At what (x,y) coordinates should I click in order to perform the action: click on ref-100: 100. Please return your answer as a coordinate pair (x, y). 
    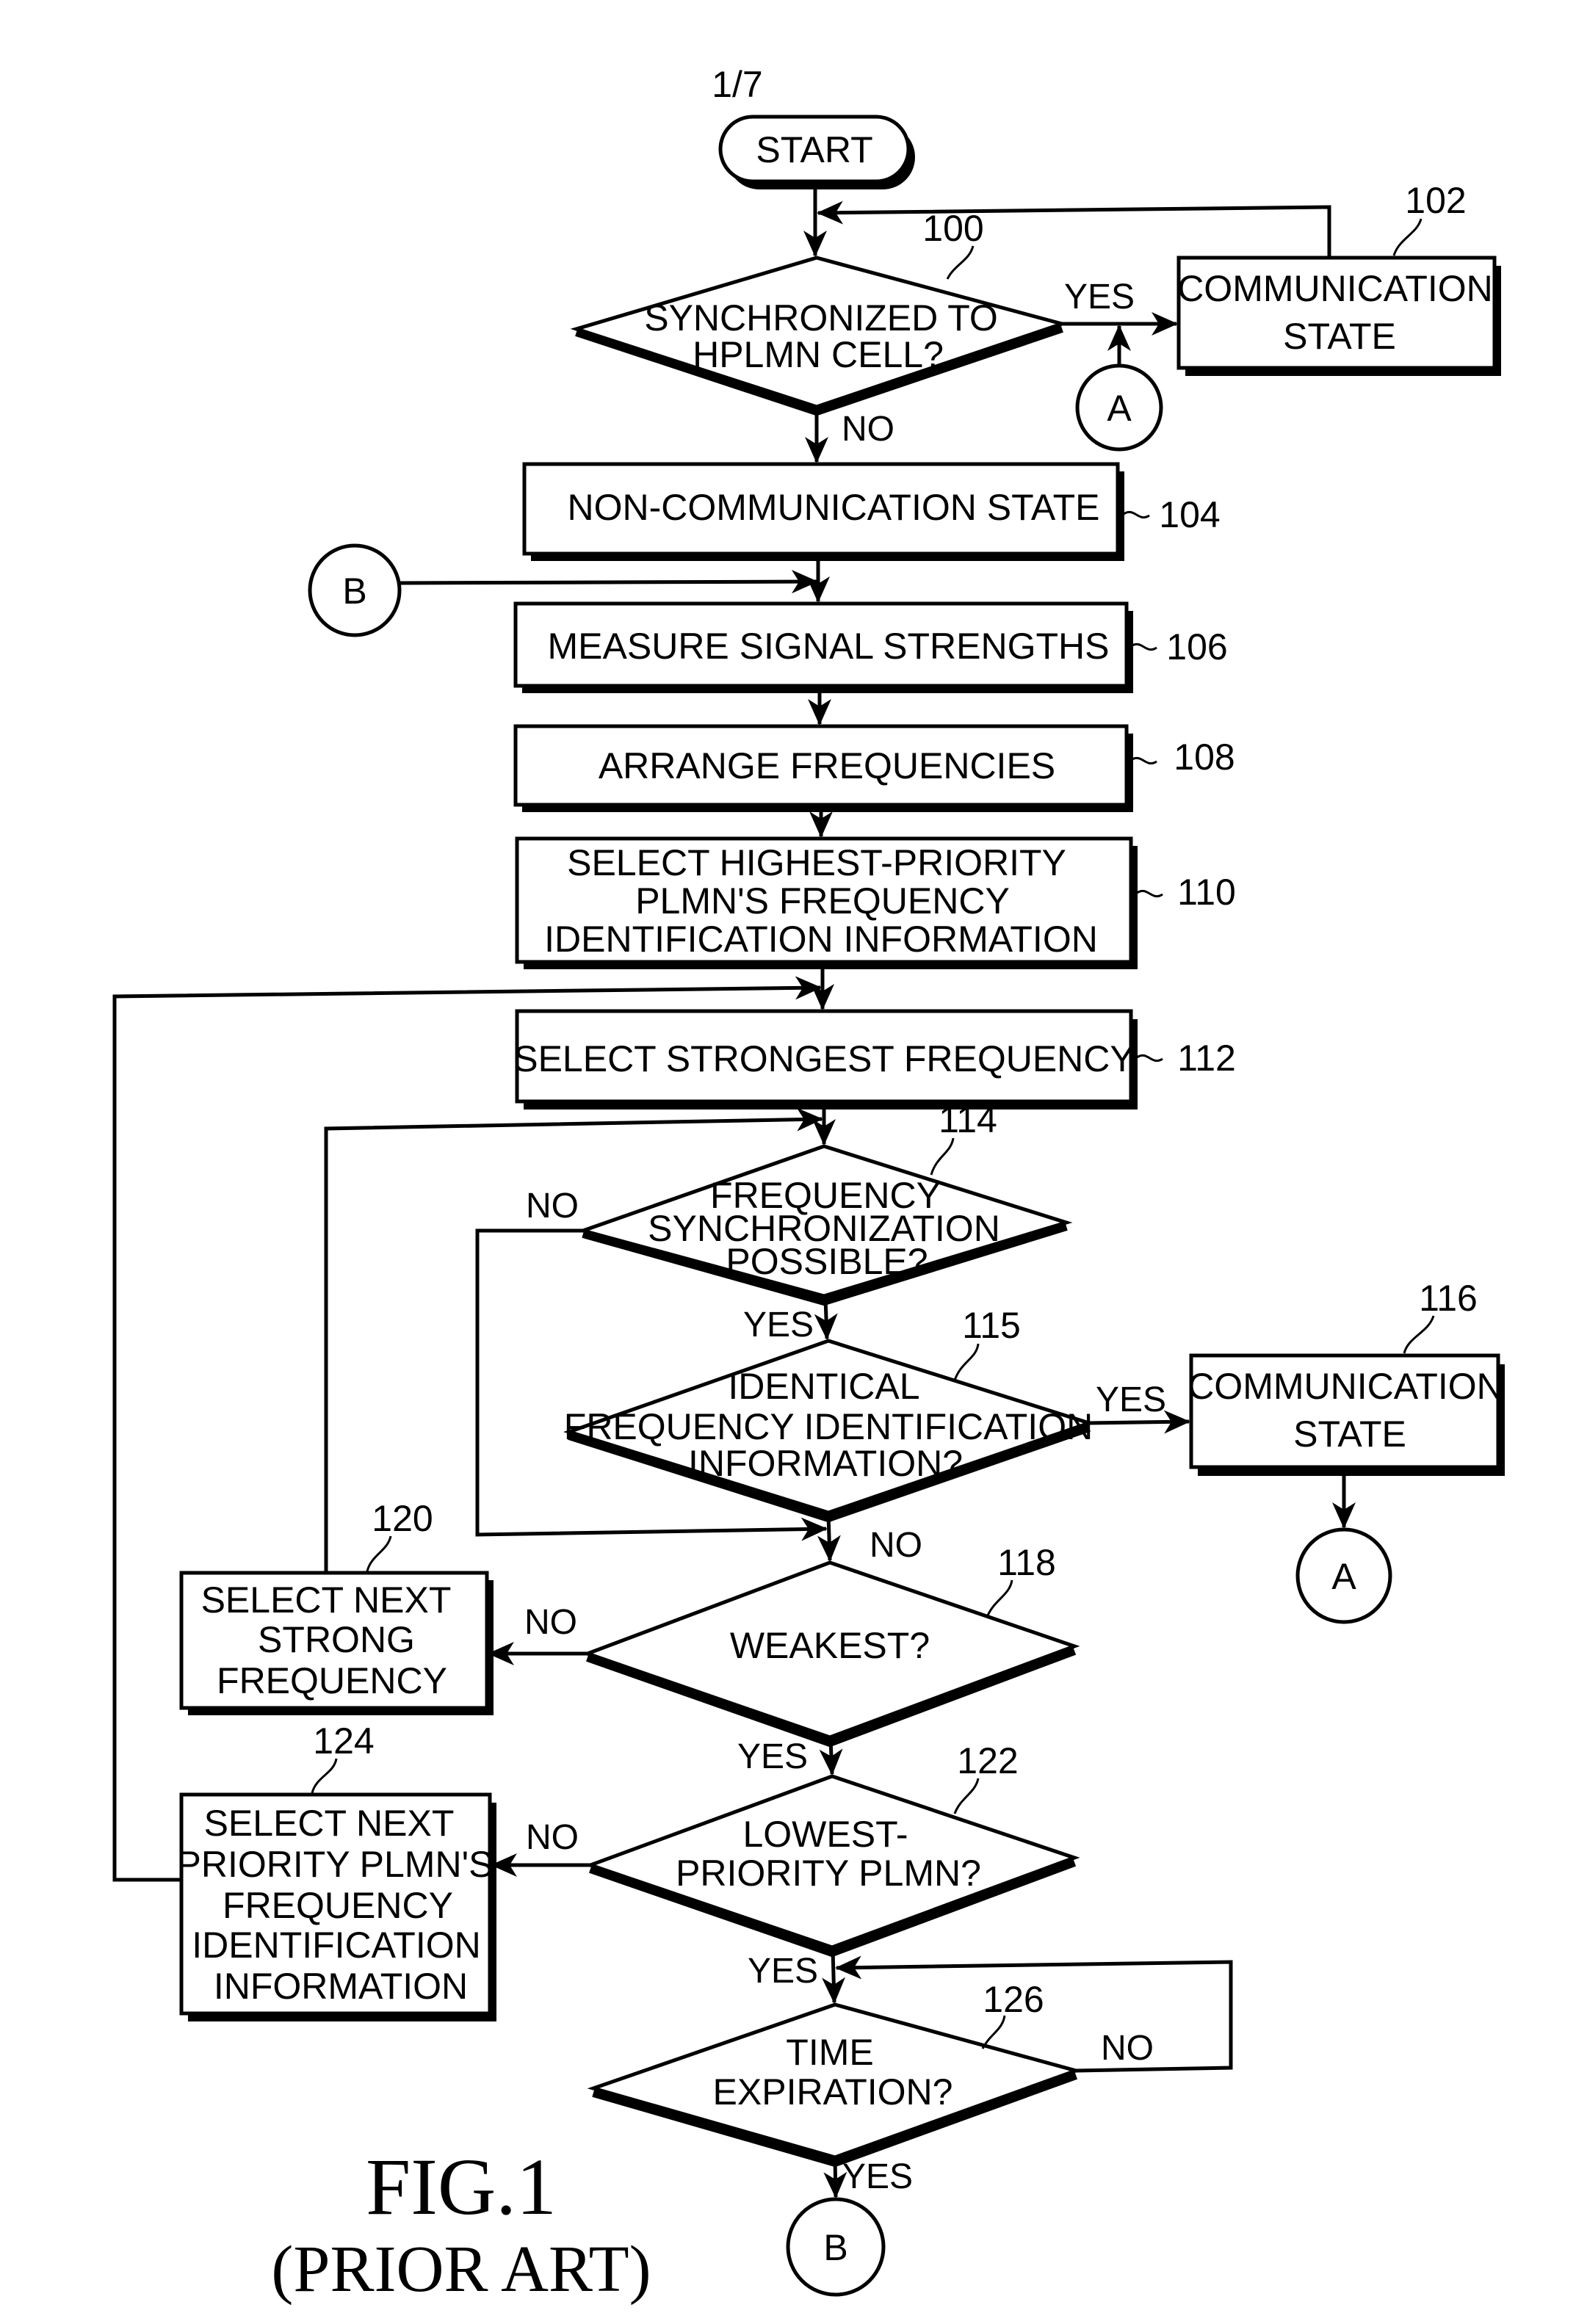
    Looking at the image, I should click on (952, 228).